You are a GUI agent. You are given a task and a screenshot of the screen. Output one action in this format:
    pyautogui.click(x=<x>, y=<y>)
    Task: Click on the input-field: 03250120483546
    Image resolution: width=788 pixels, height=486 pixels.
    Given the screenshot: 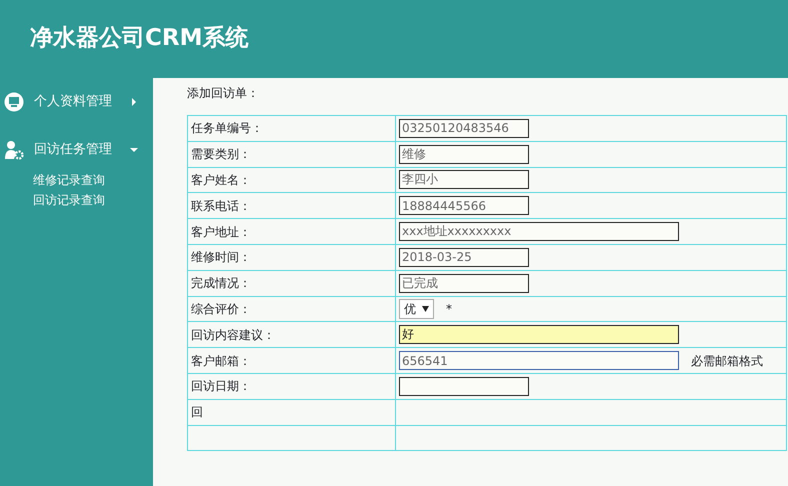 What is the action you would take?
    pyautogui.click(x=464, y=128)
    